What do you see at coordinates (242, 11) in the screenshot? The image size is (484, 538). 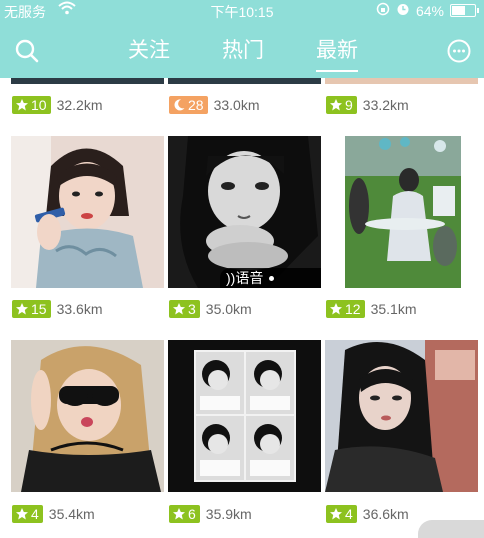 I see `status-bar: 无服务 下午10:15 64%` at bounding box center [242, 11].